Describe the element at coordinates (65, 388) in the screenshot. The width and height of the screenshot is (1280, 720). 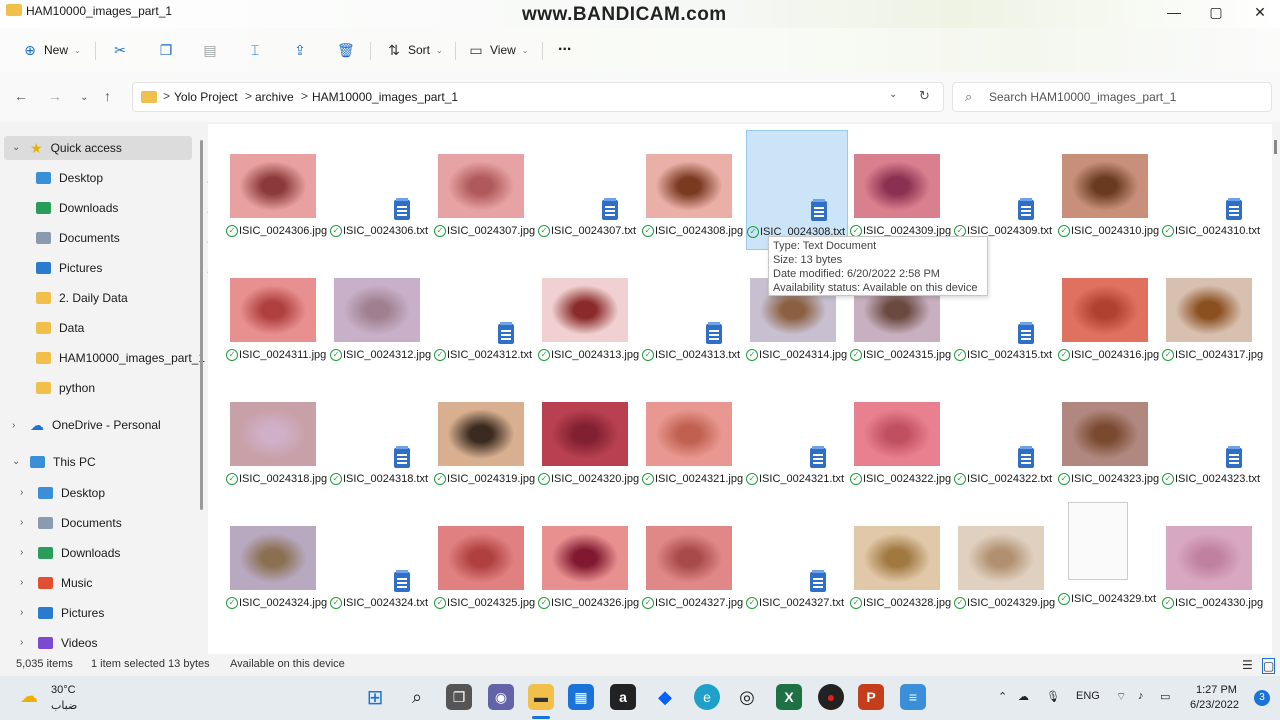
I see `sidebar-item-python: python` at that location.